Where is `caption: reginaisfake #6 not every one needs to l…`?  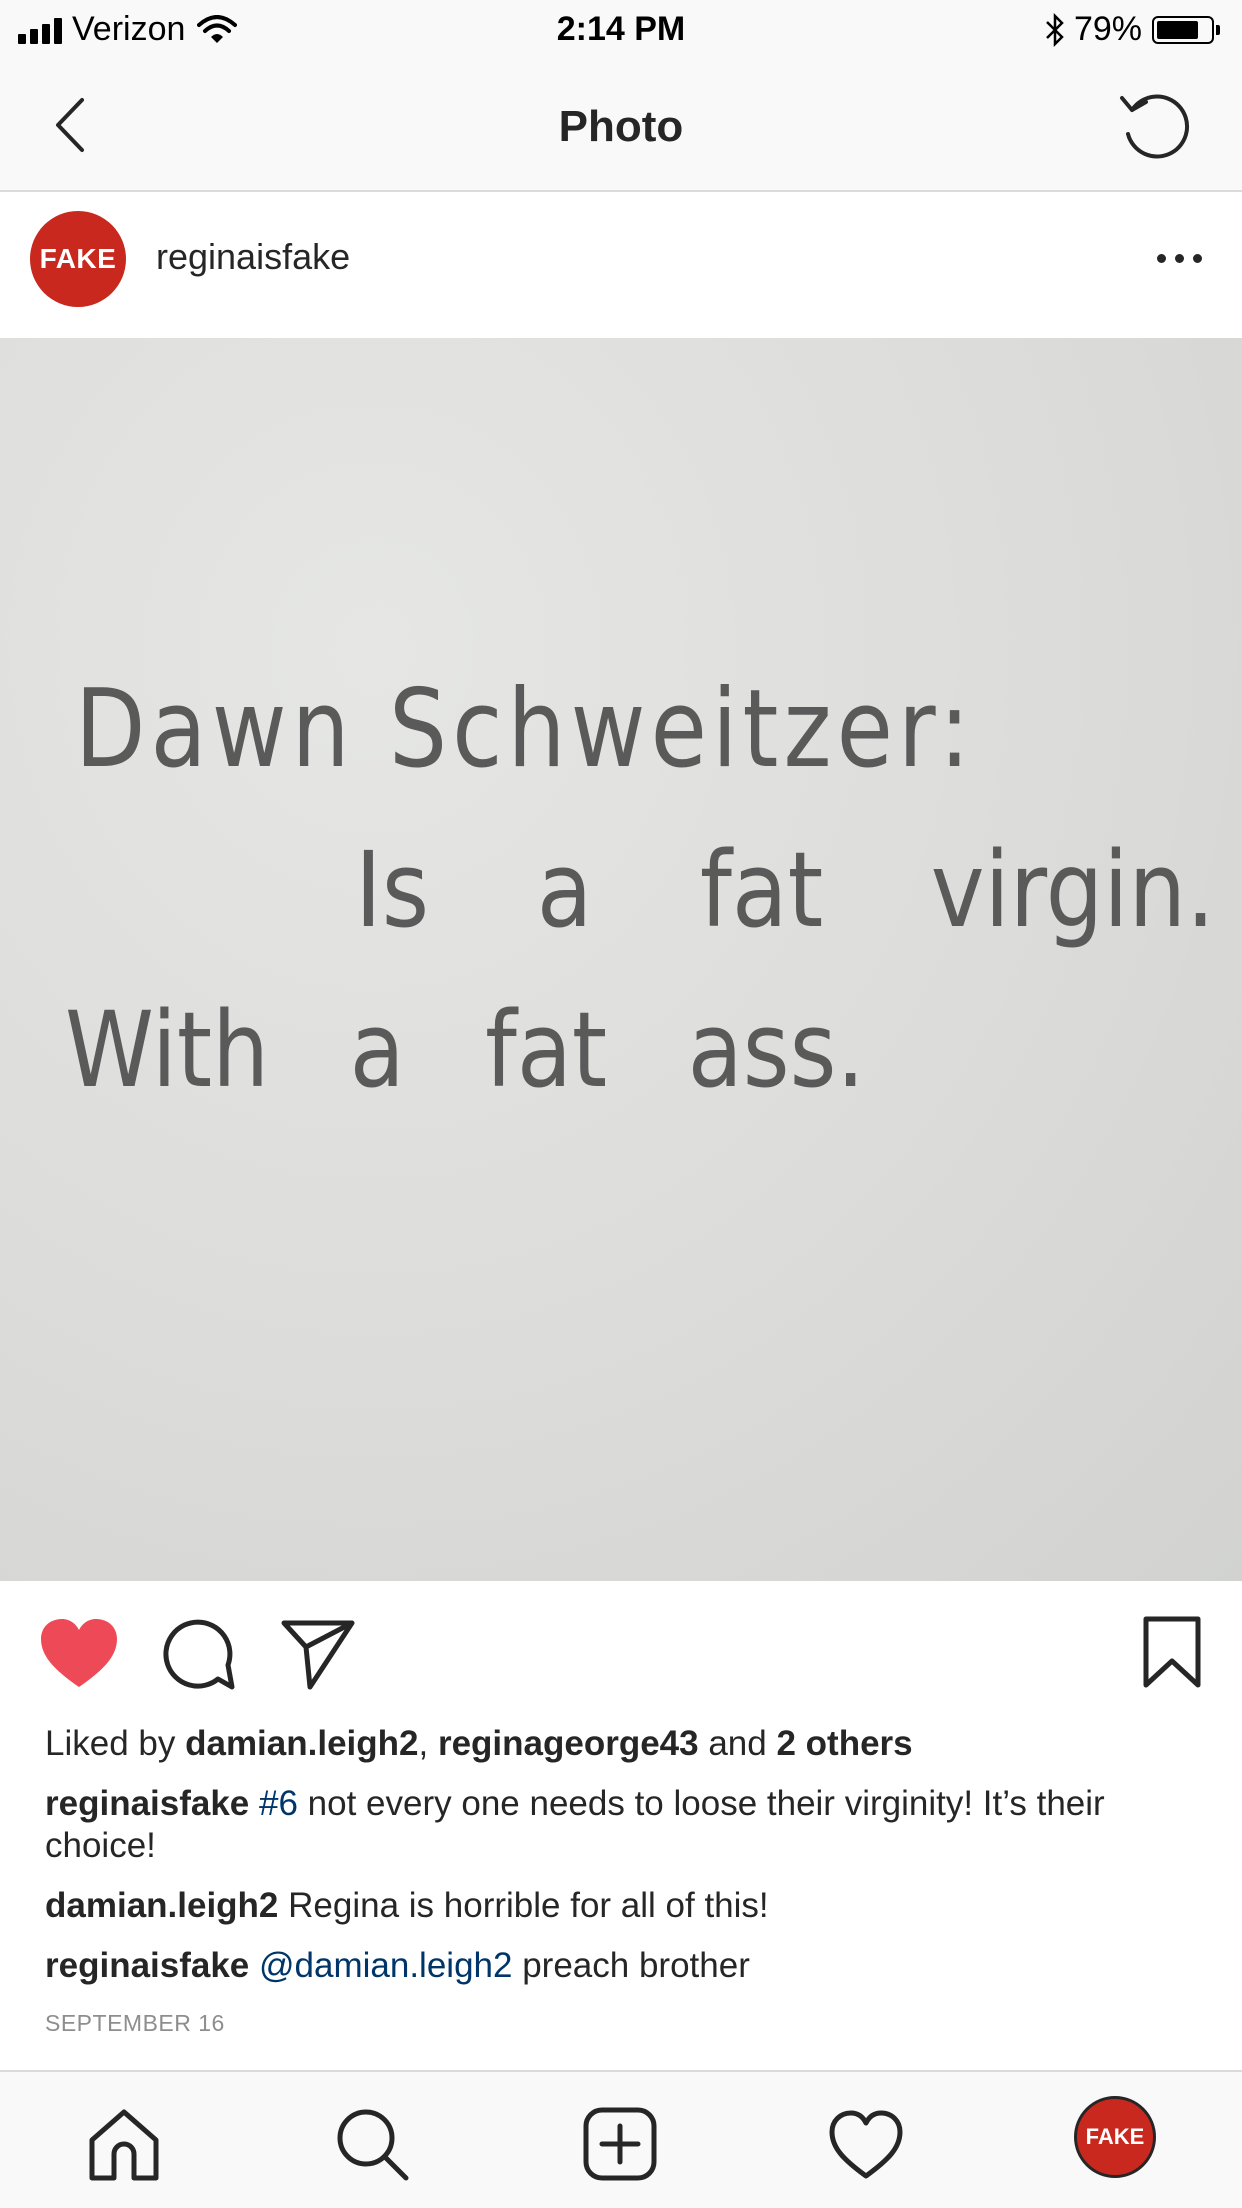
caption: reginaisfake #6 not every one needs to l… is located at coordinates (620, 1825).